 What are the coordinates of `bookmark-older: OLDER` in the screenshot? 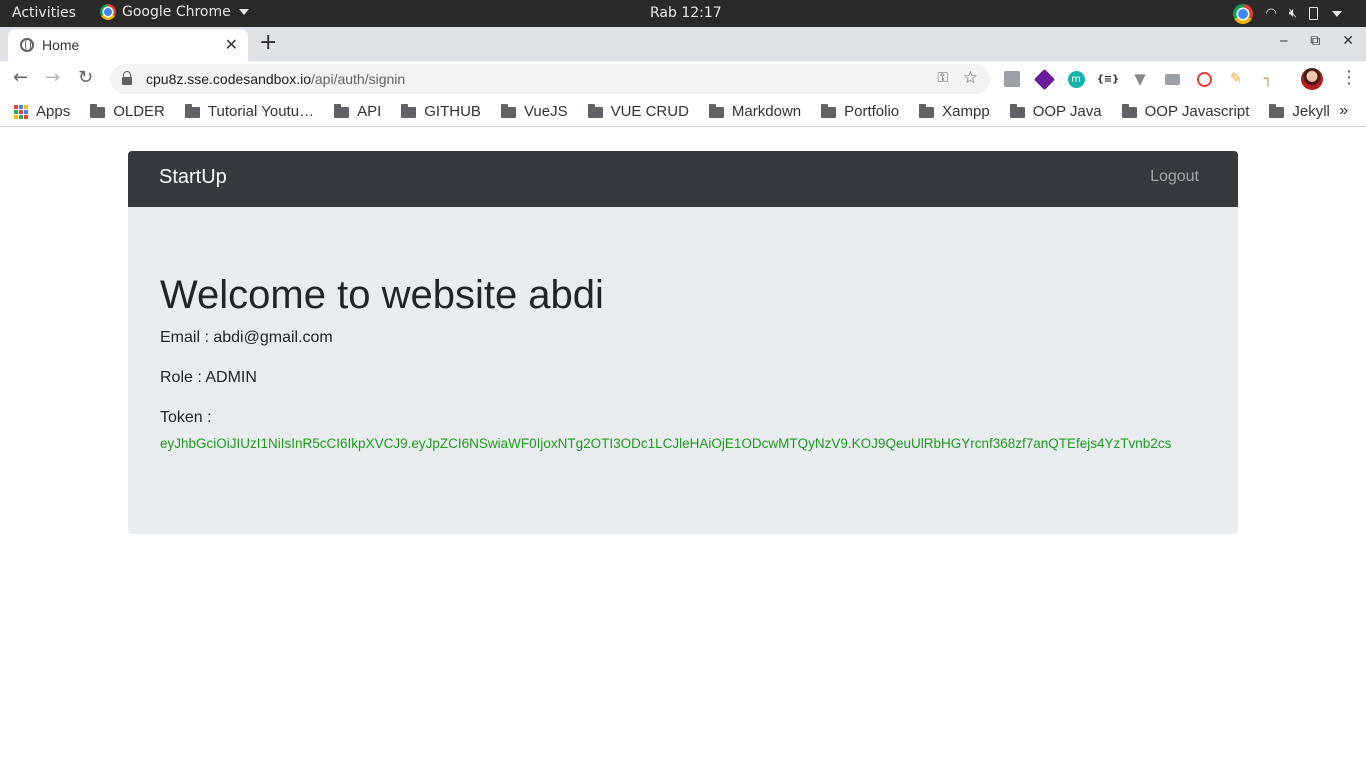 It's located at (127, 111).